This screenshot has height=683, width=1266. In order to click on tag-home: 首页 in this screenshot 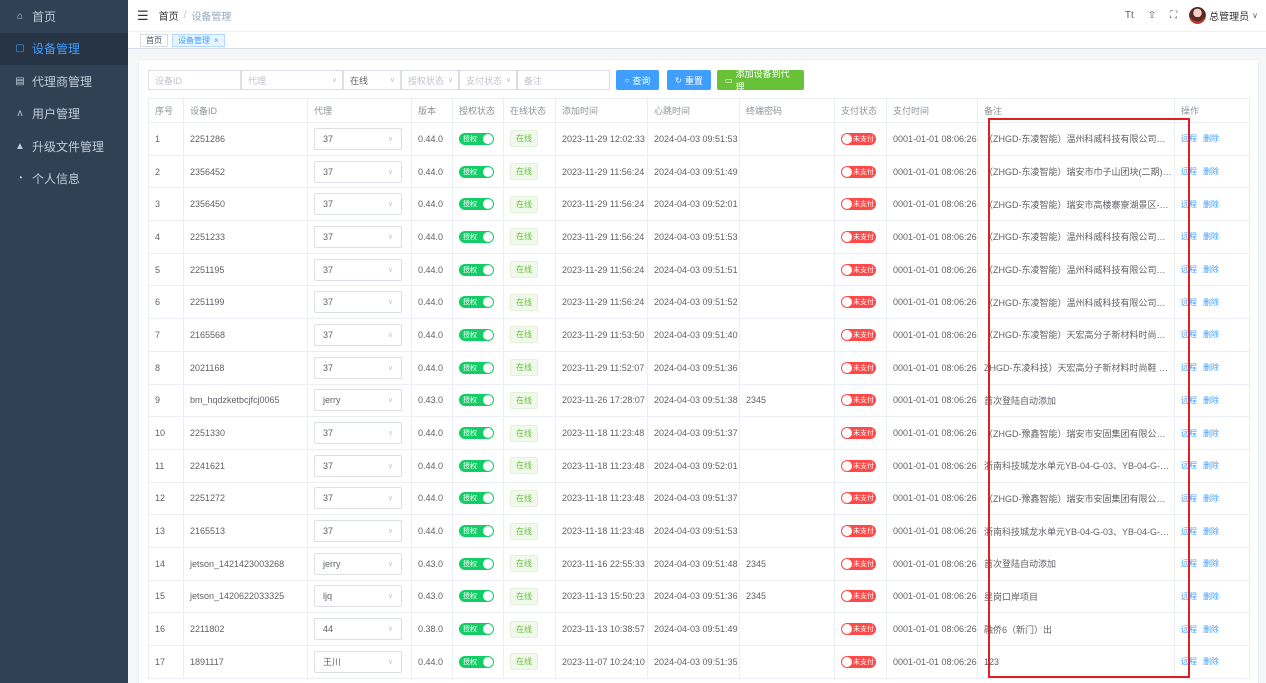, I will do `click(154, 40)`.